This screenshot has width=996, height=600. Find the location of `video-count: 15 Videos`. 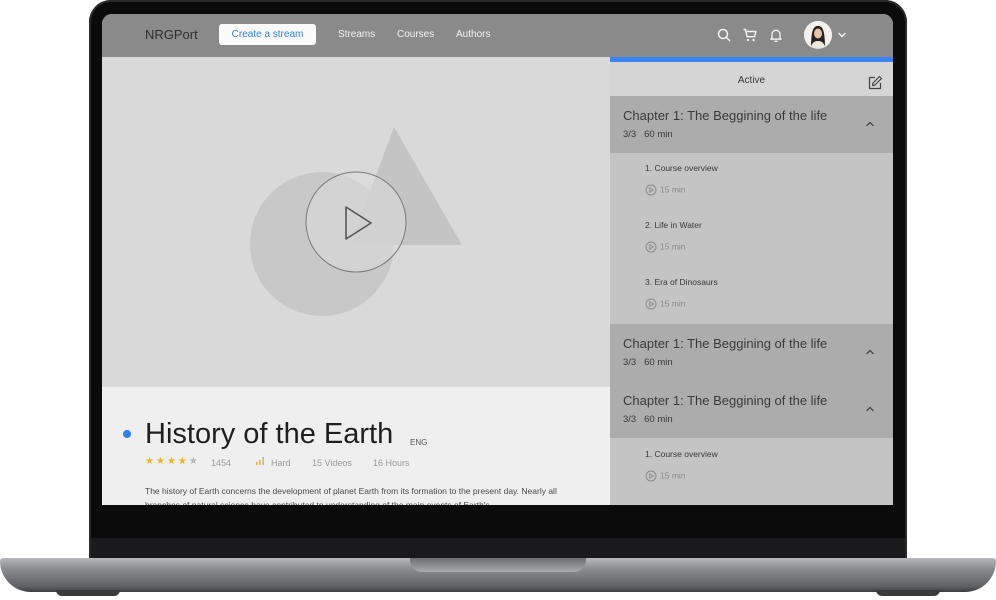

video-count: 15 Videos is located at coordinates (332, 463).